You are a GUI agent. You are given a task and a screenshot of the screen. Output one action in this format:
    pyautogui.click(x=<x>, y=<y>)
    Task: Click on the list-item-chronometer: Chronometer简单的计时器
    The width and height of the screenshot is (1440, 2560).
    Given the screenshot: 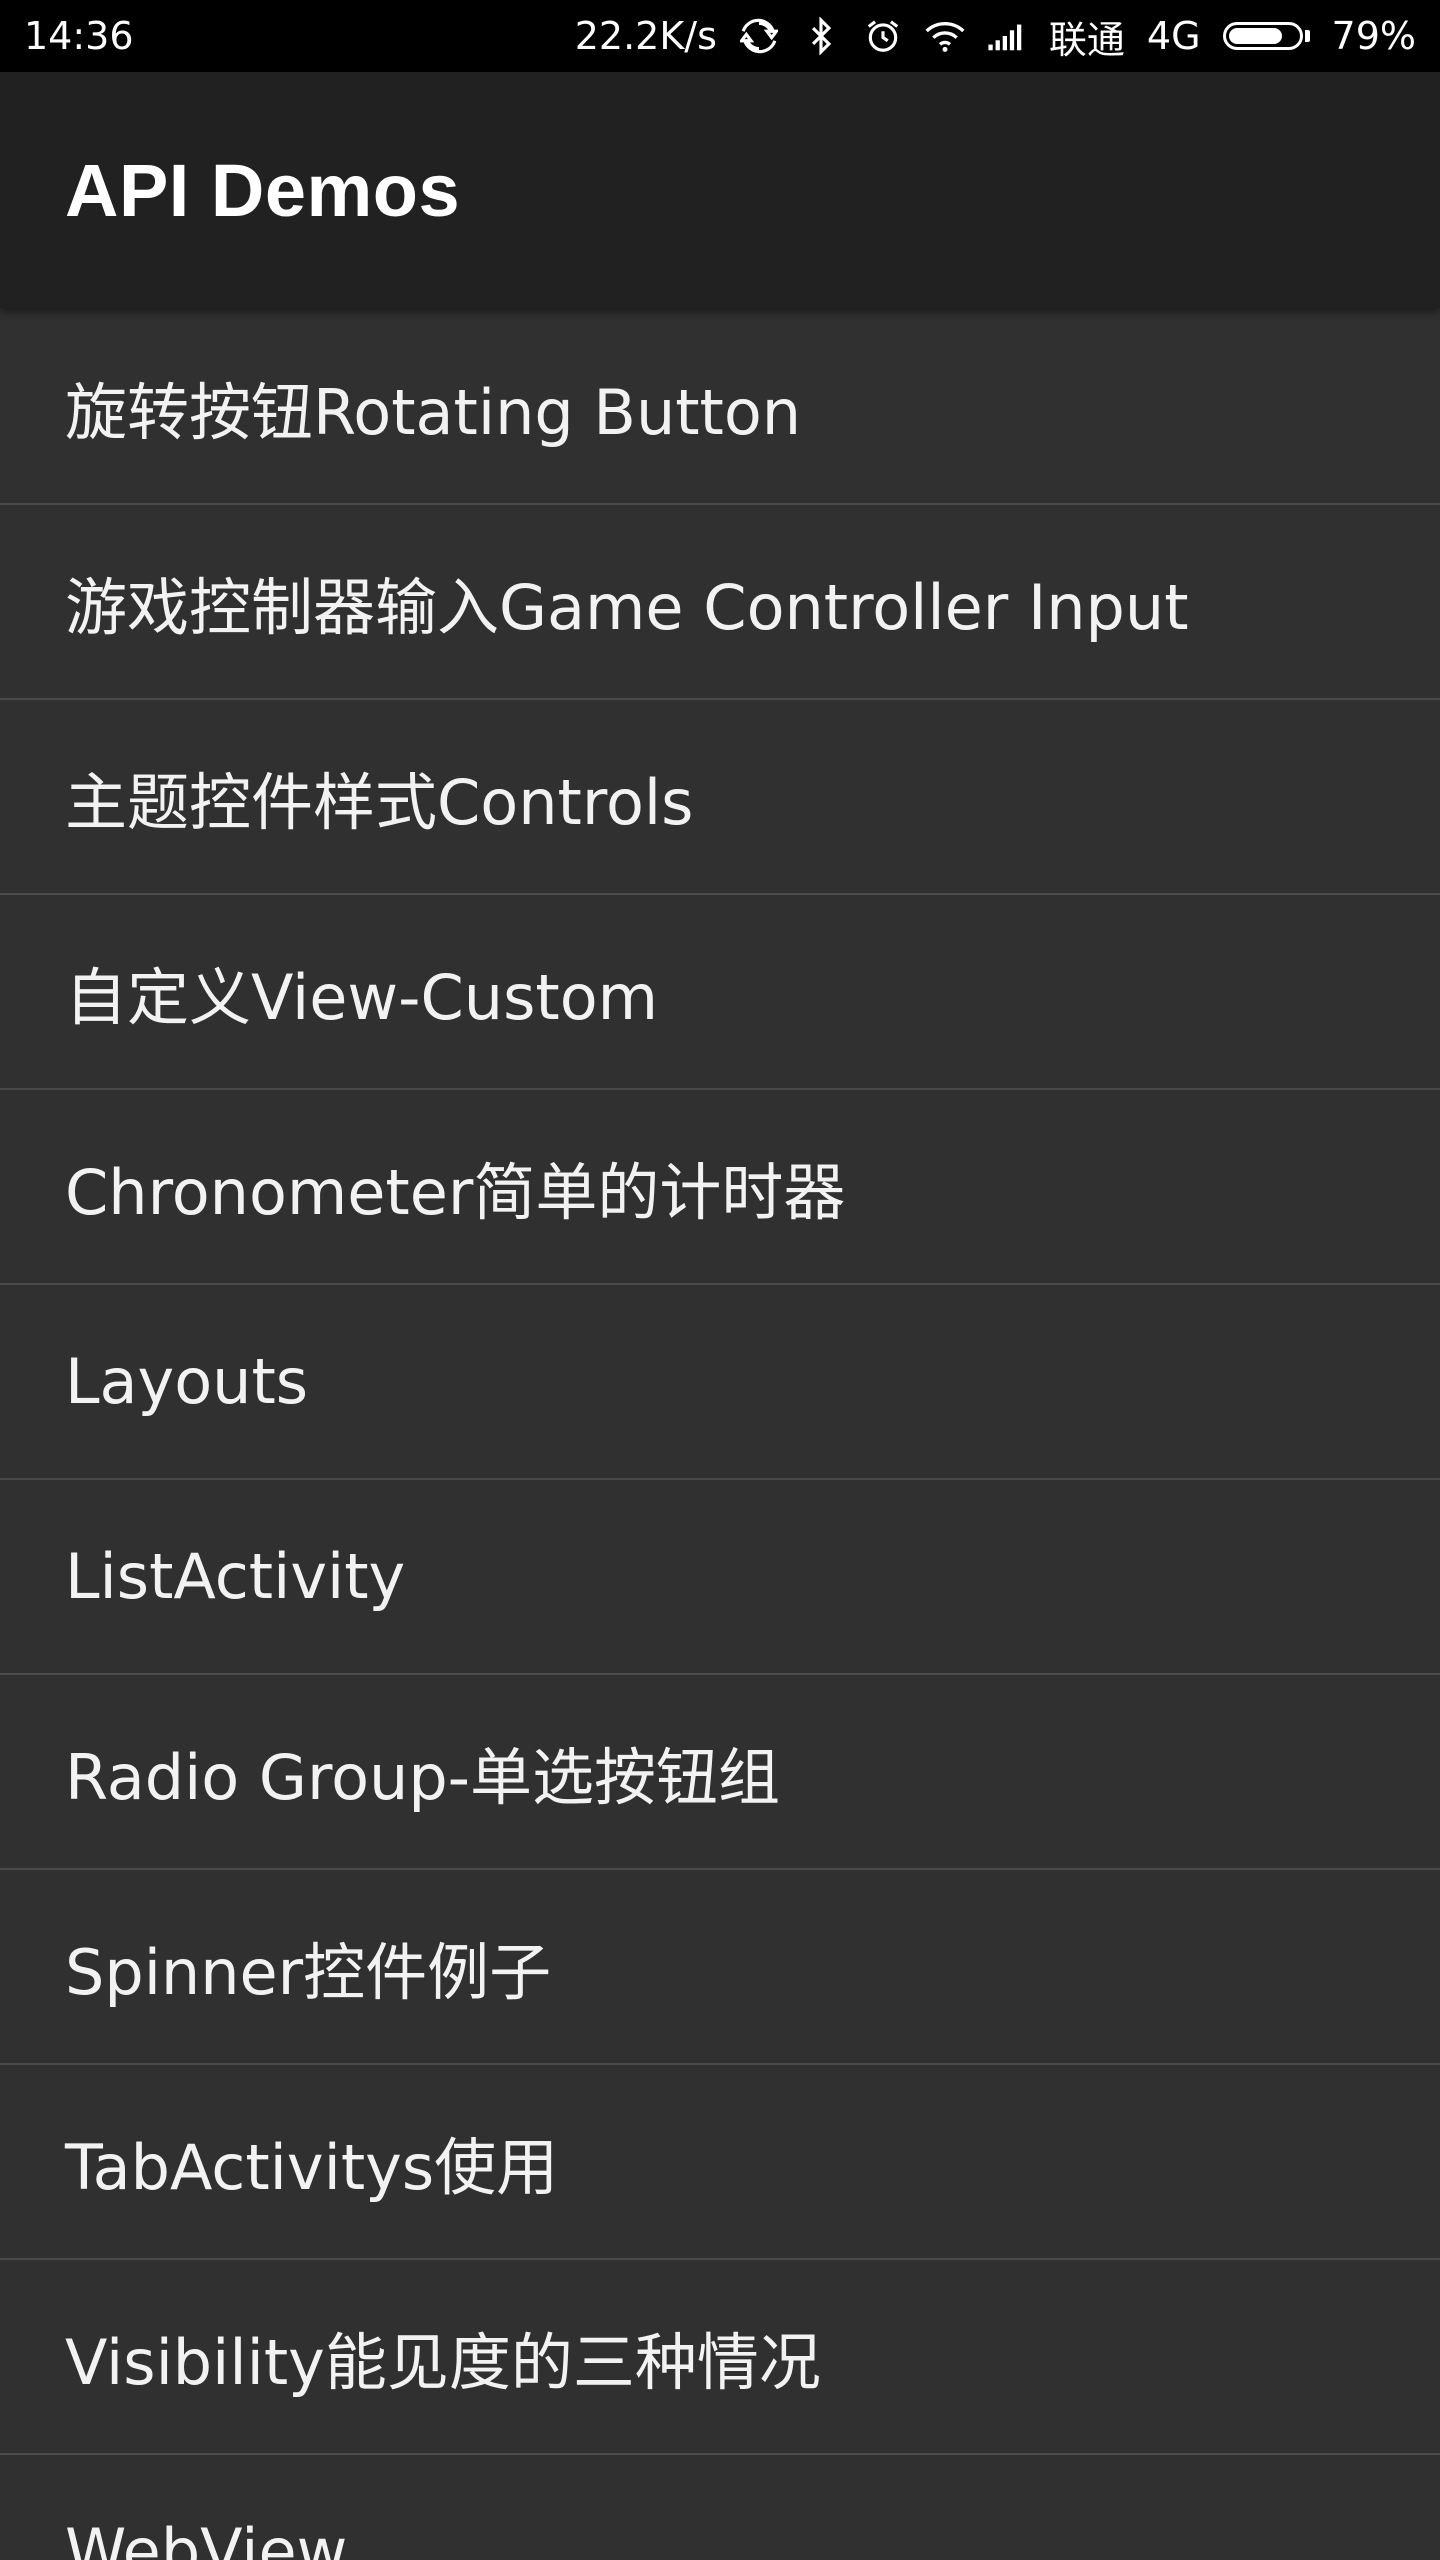 What is the action you would take?
    pyautogui.click(x=720, y=1187)
    